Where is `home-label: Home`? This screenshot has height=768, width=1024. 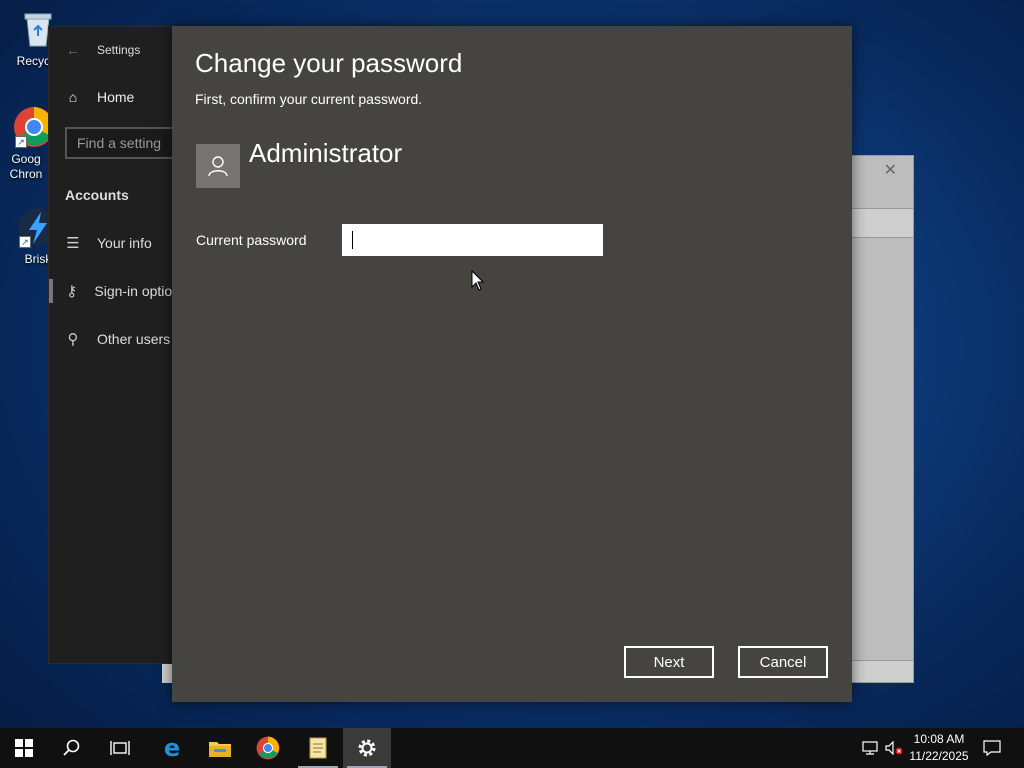 home-label: Home is located at coordinates (116, 97).